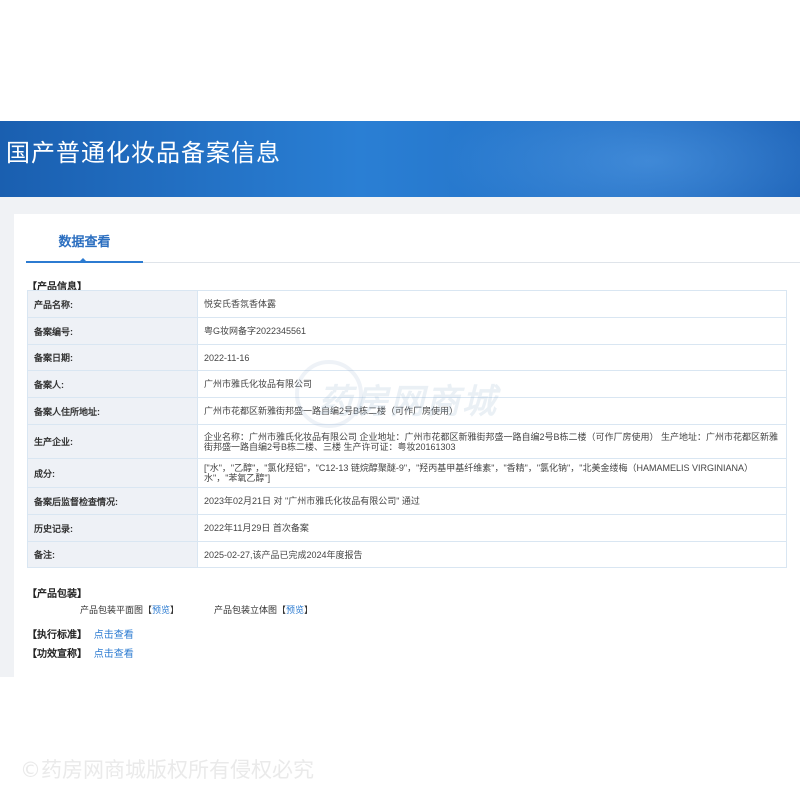 This screenshot has width=800, height=800. What do you see at coordinates (57, 594) in the screenshot?
I see `packaging-heading: 【产品包装】` at bounding box center [57, 594].